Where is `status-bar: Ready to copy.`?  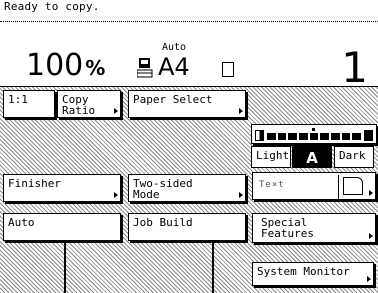 status-bar: Ready to copy. is located at coordinates (189, 11).